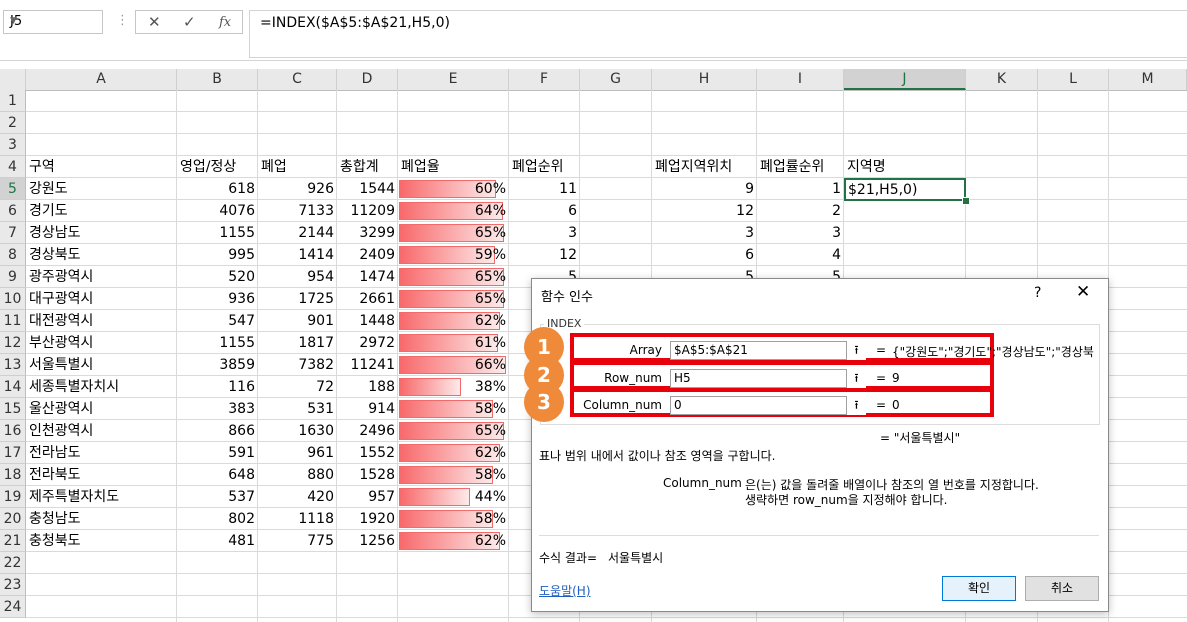  Describe the element at coordinates (13, 189) in the screenshot. I see `row-header-5: 5` at that location.